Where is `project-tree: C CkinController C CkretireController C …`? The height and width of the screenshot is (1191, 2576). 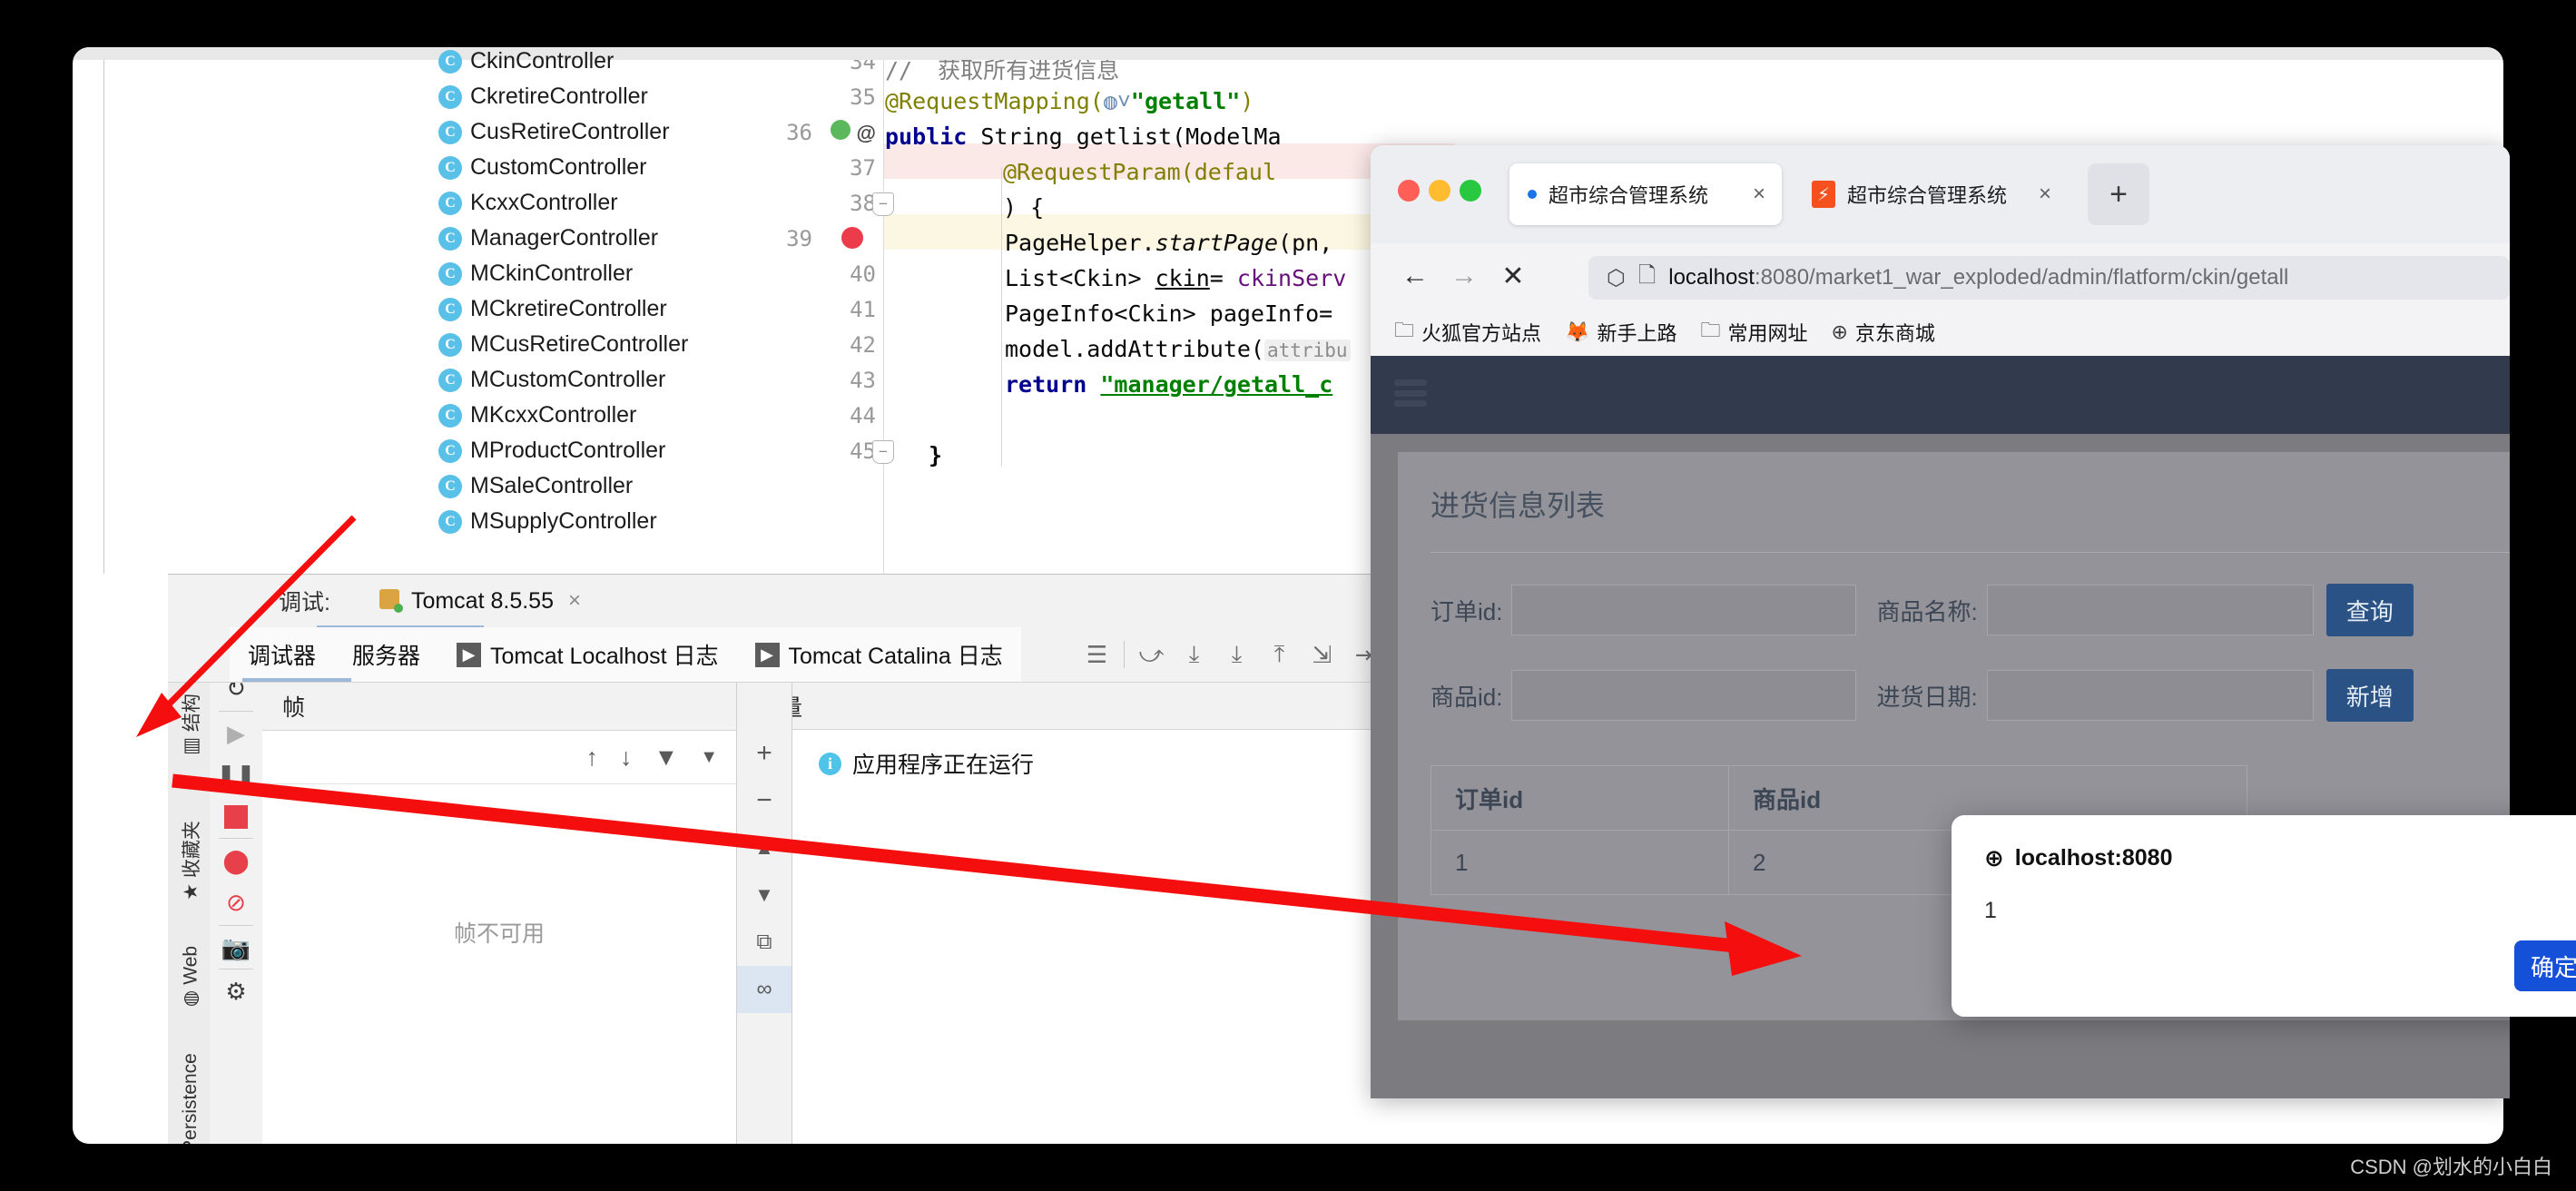
project-tree: C CkinController C CkretireController C … is located at coordinates (434, 311).